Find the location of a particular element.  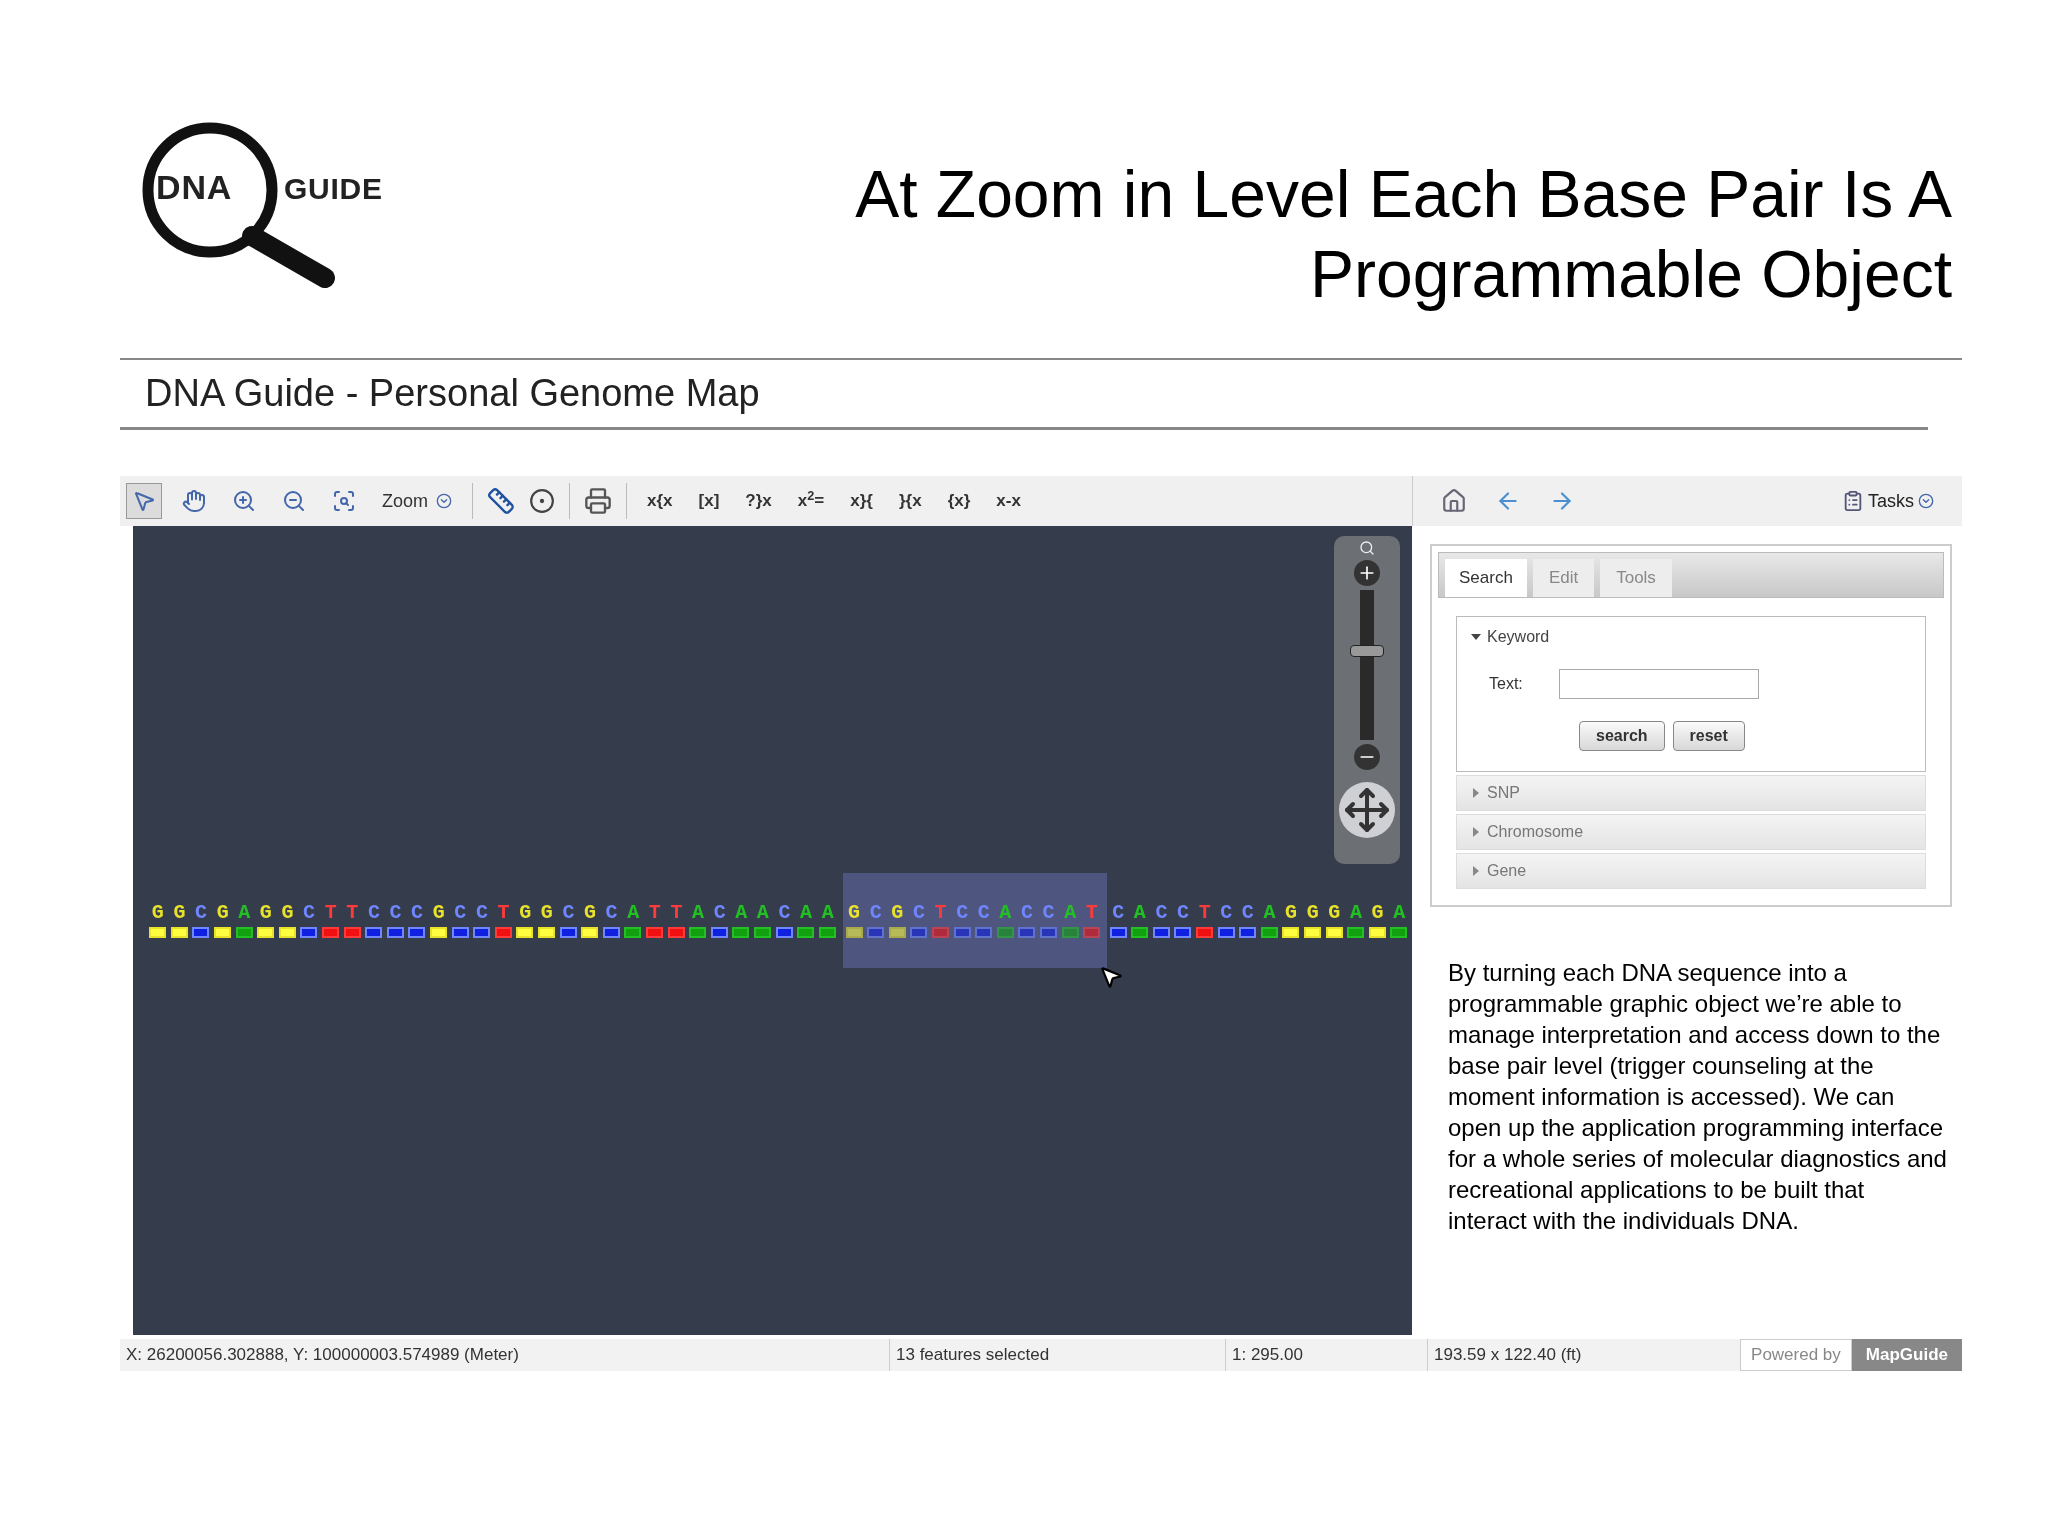

status-selection: 13 features selected is located at coordinates (1058, 1355).